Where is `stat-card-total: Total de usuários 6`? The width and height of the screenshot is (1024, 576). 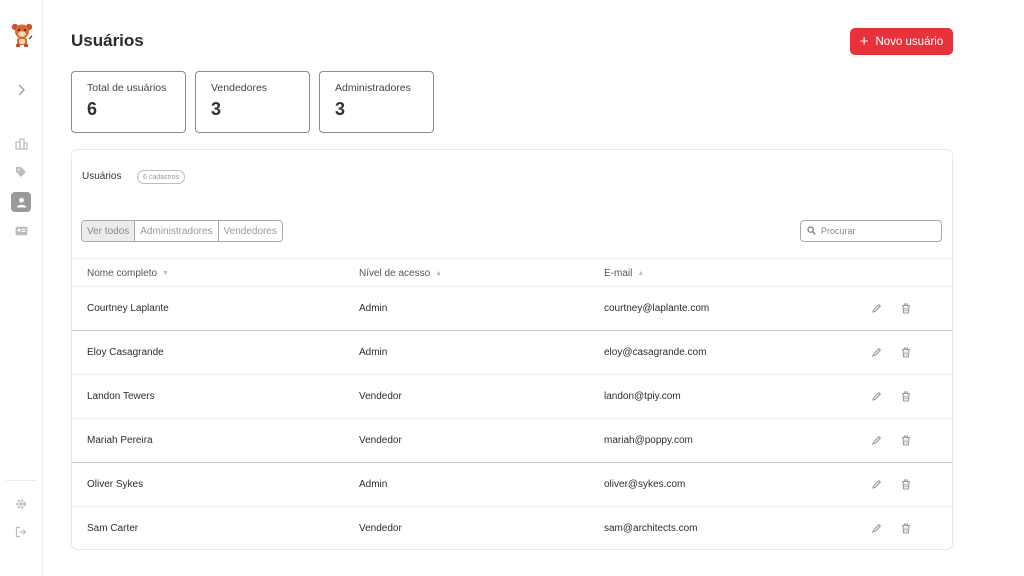
stat-card-total: Total de usuários 6 is located at coordinates (128, 102).